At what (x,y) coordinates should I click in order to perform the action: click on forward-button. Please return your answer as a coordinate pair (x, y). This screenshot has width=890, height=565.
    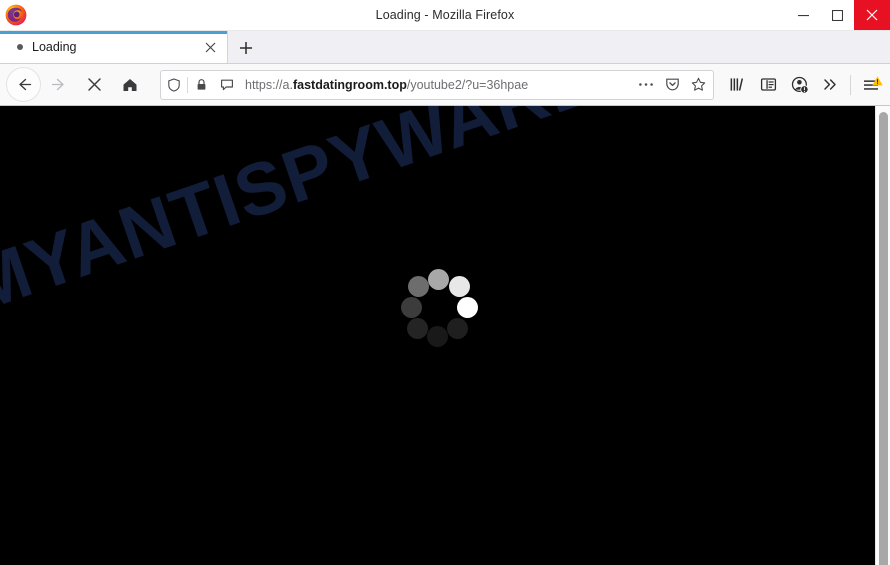
    Looking at the image, I should click on (59, 84).